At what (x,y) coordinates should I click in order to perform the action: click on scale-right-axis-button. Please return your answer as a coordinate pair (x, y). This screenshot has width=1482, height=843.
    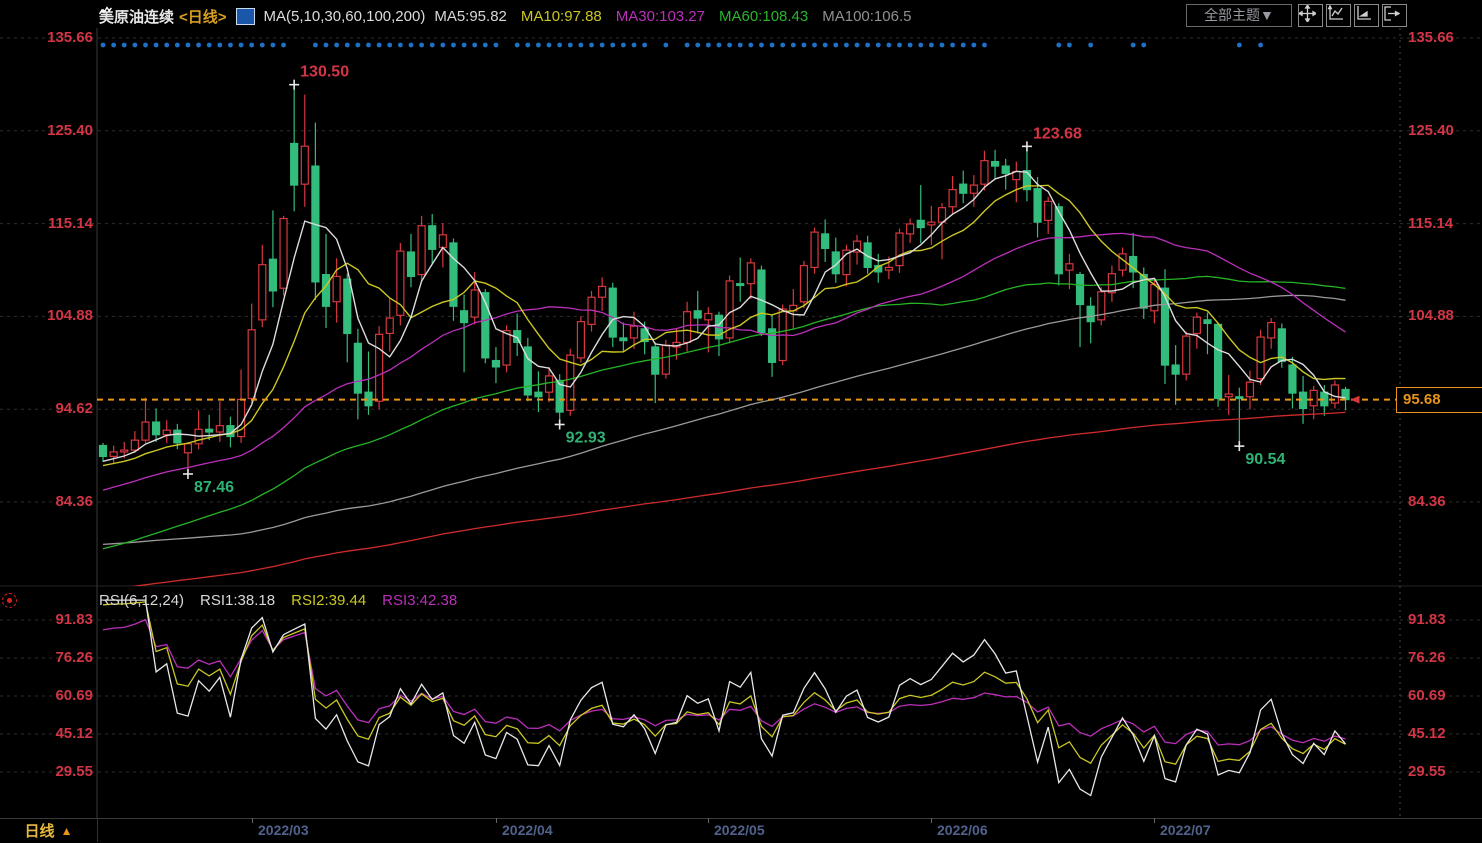
    Looking at the image, I should click on (1366, 15).